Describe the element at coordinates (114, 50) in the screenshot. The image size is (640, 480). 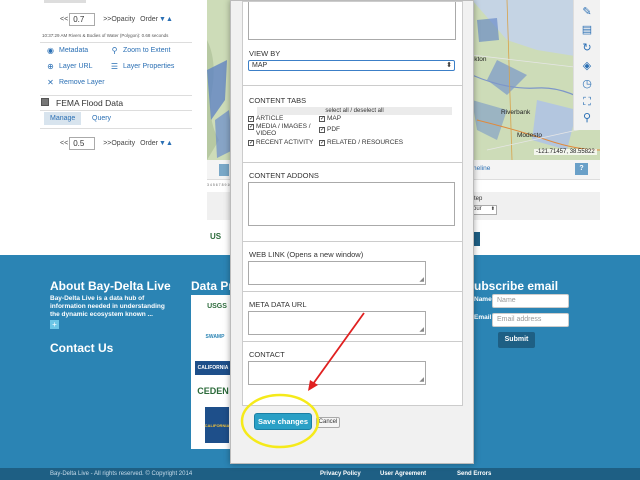
I see `magnifier-icon: ⚲` at that location.